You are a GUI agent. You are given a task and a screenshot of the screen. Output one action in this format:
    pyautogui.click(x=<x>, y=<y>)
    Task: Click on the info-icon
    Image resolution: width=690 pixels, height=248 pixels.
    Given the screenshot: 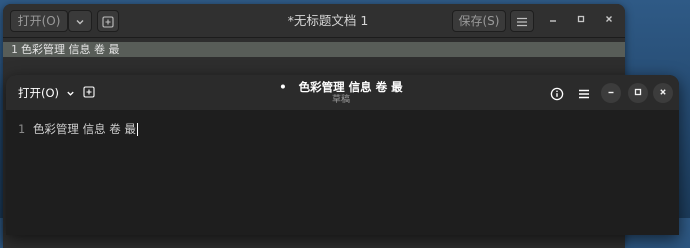 What is the action you would take?
    pyautogui.click(x=557, y=93)
    